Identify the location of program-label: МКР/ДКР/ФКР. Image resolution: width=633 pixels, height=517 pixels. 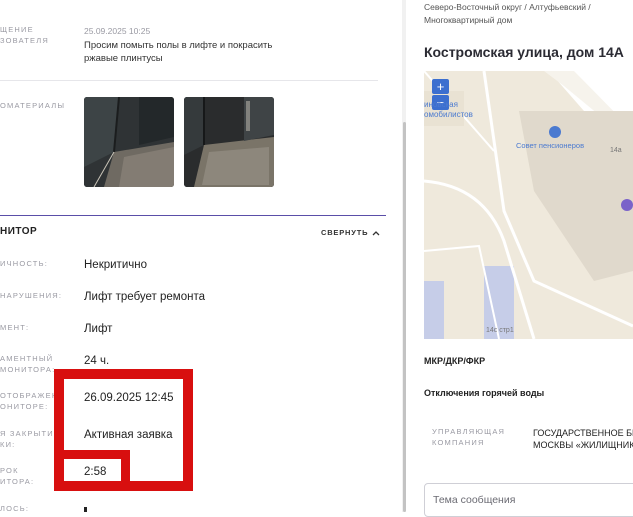
(455, 361).